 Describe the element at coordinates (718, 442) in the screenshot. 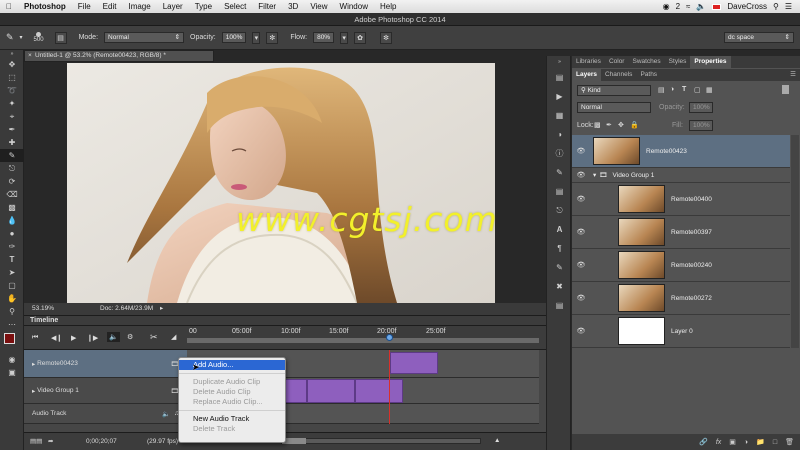

I see `fx-icon: fx` at that location.